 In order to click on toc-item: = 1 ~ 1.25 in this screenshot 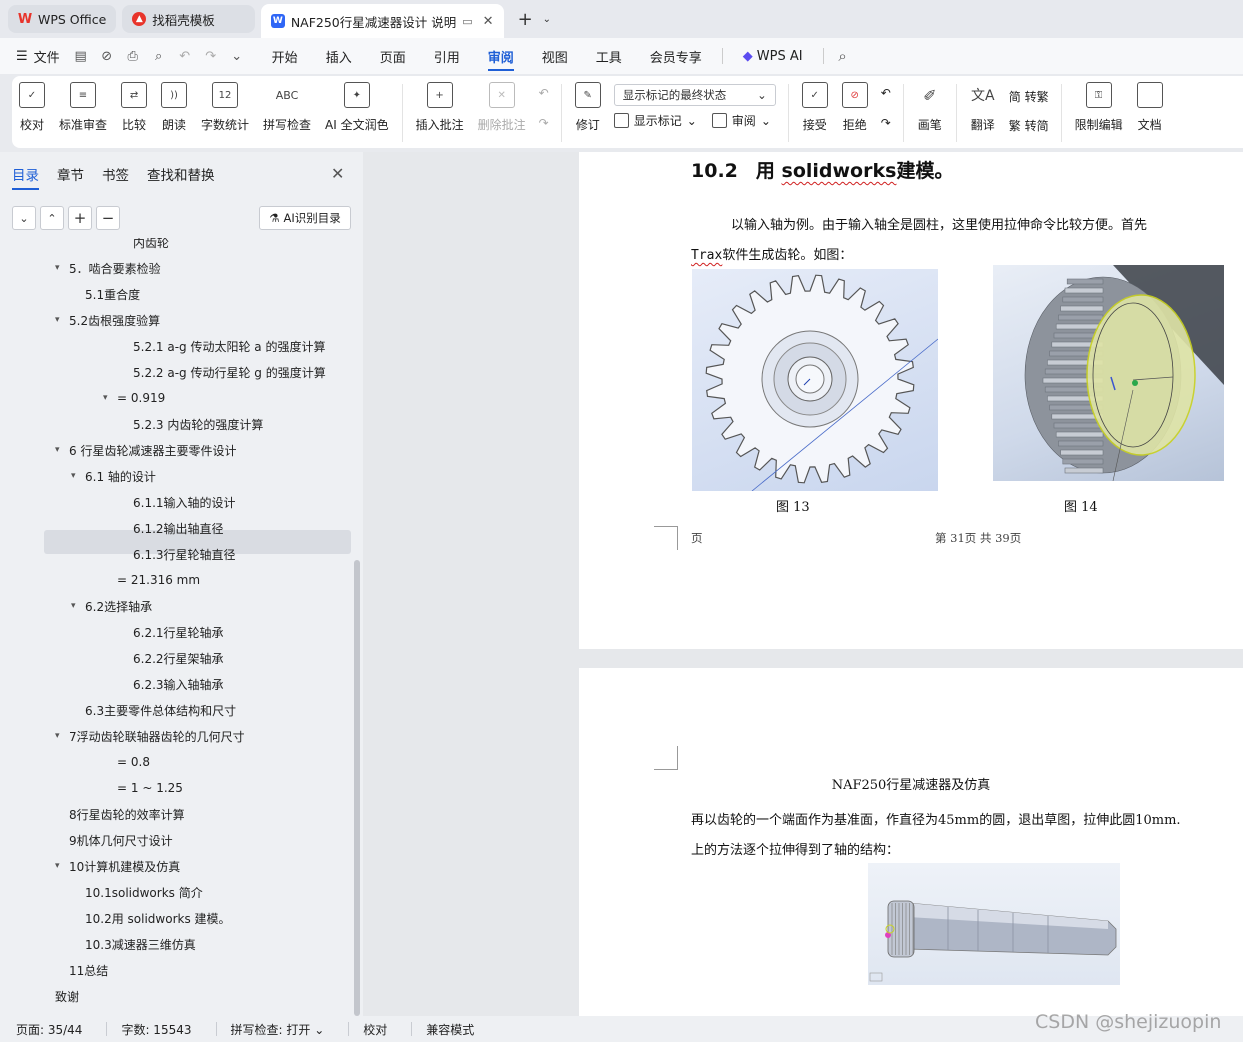, I will do `click(150, 788)`.